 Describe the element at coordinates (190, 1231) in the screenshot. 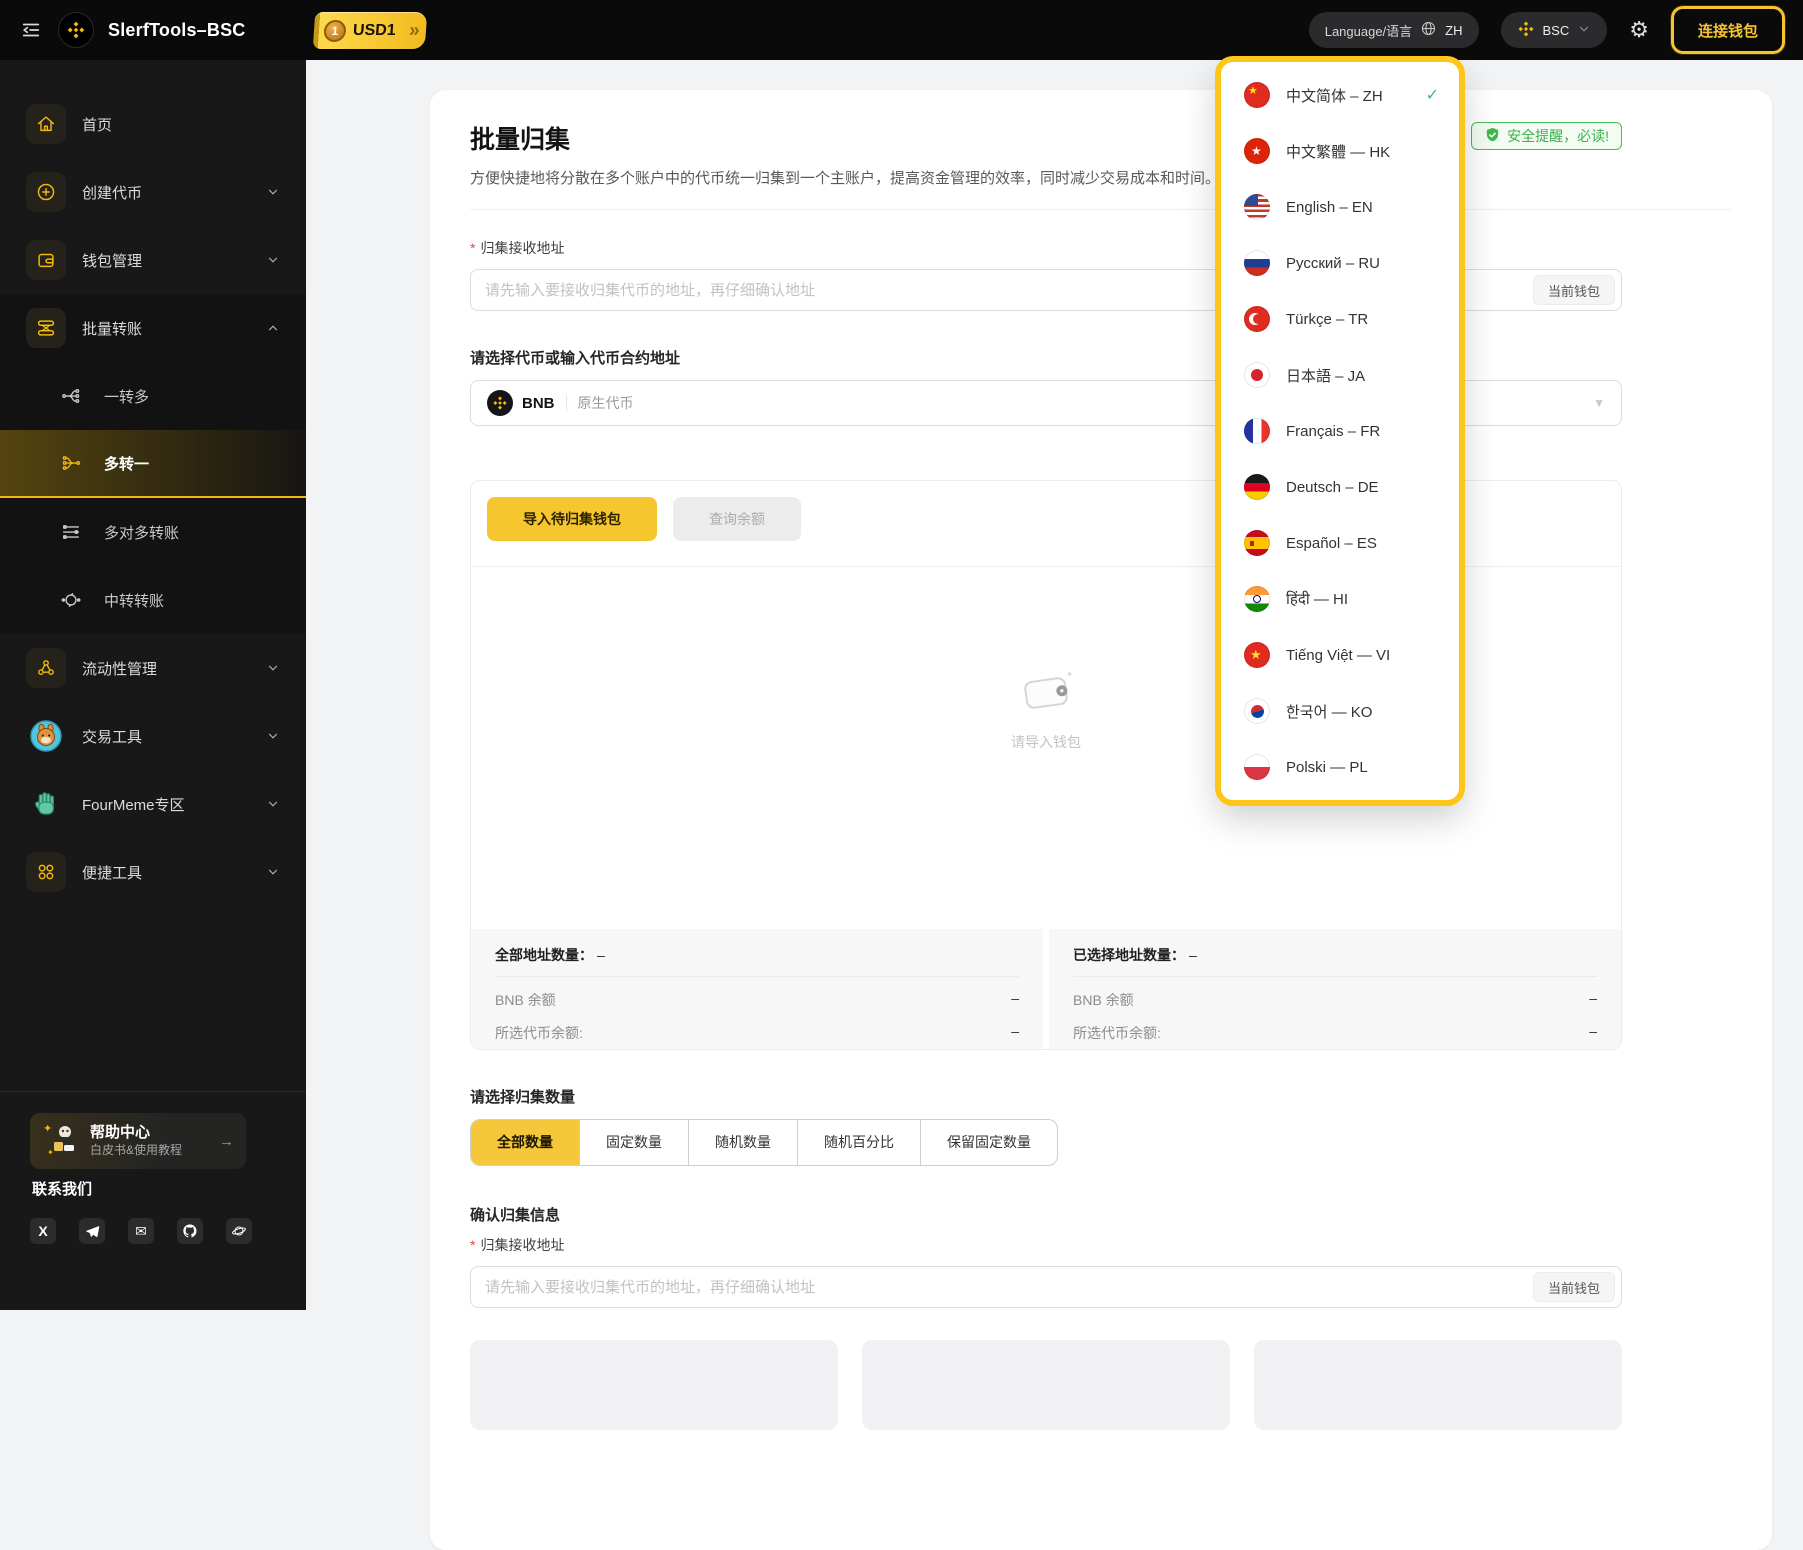

I see `github-icon` at that location.